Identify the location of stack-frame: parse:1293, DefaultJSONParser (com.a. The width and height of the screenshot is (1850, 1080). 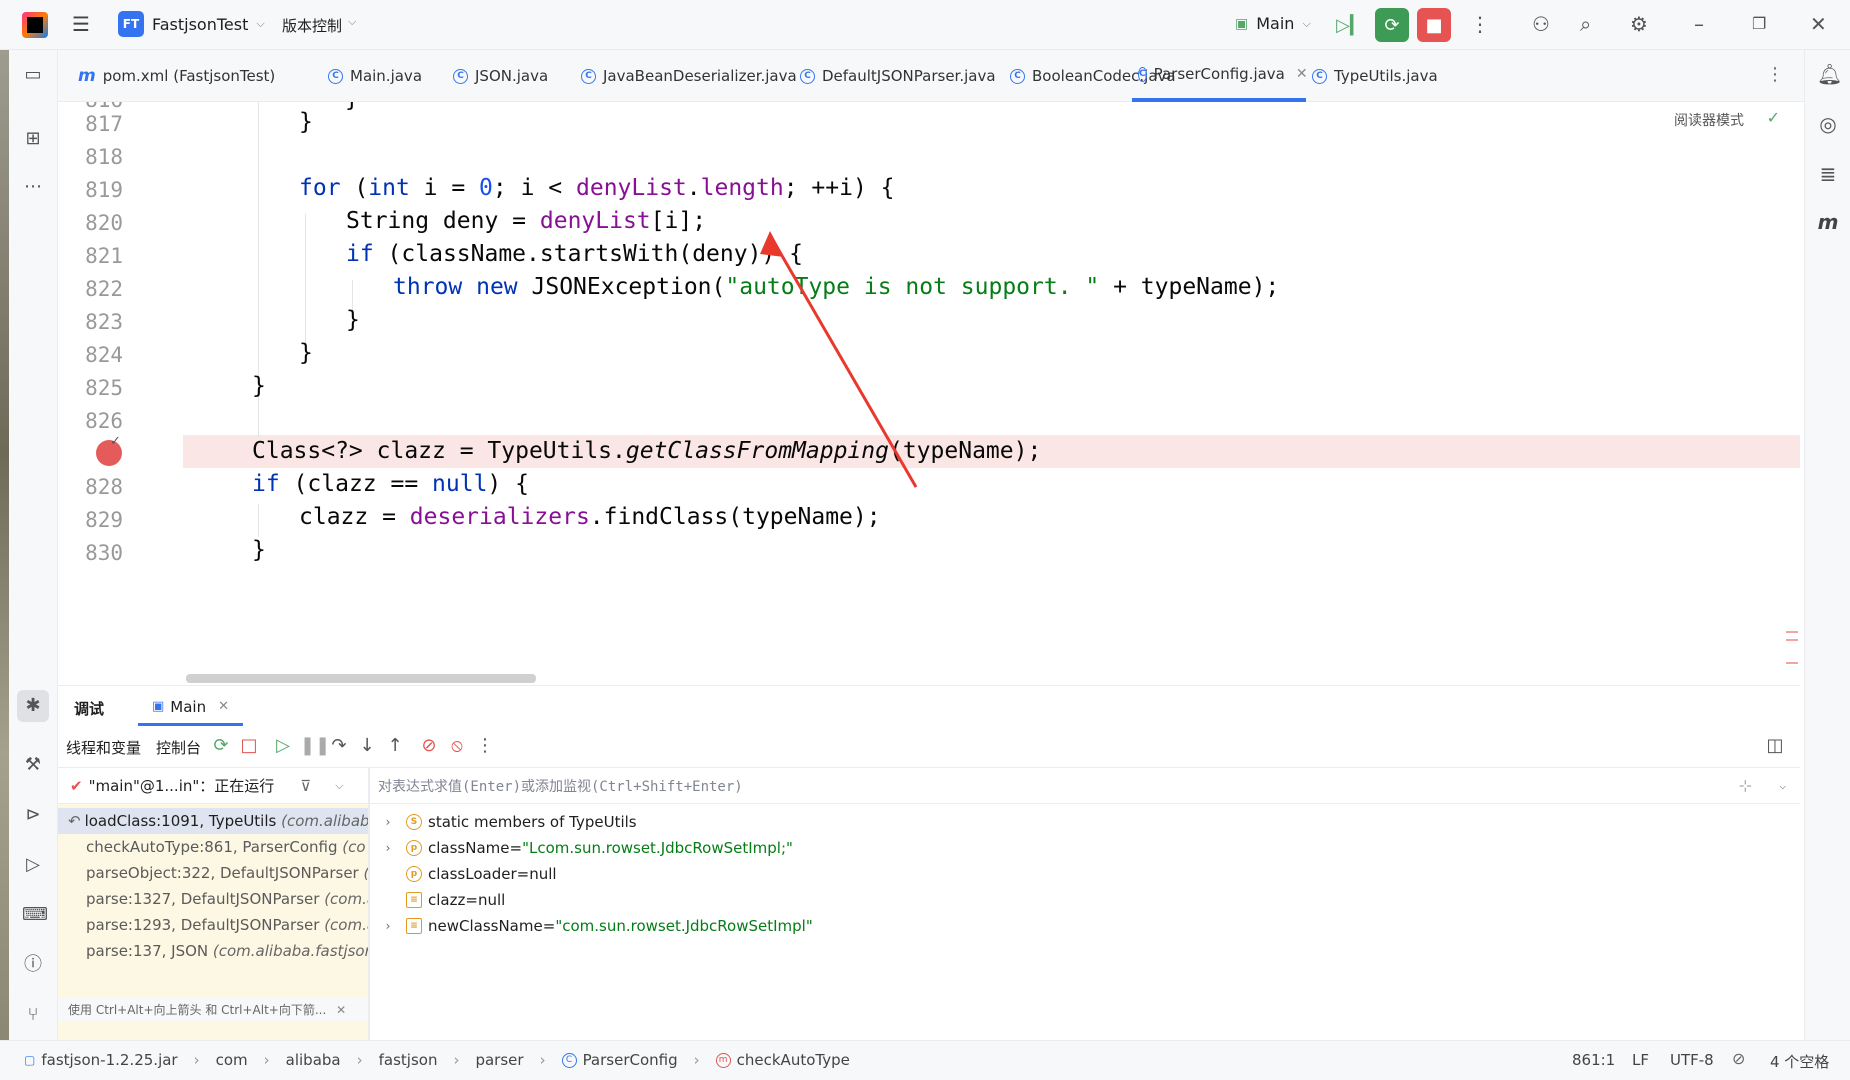
(213, 925).